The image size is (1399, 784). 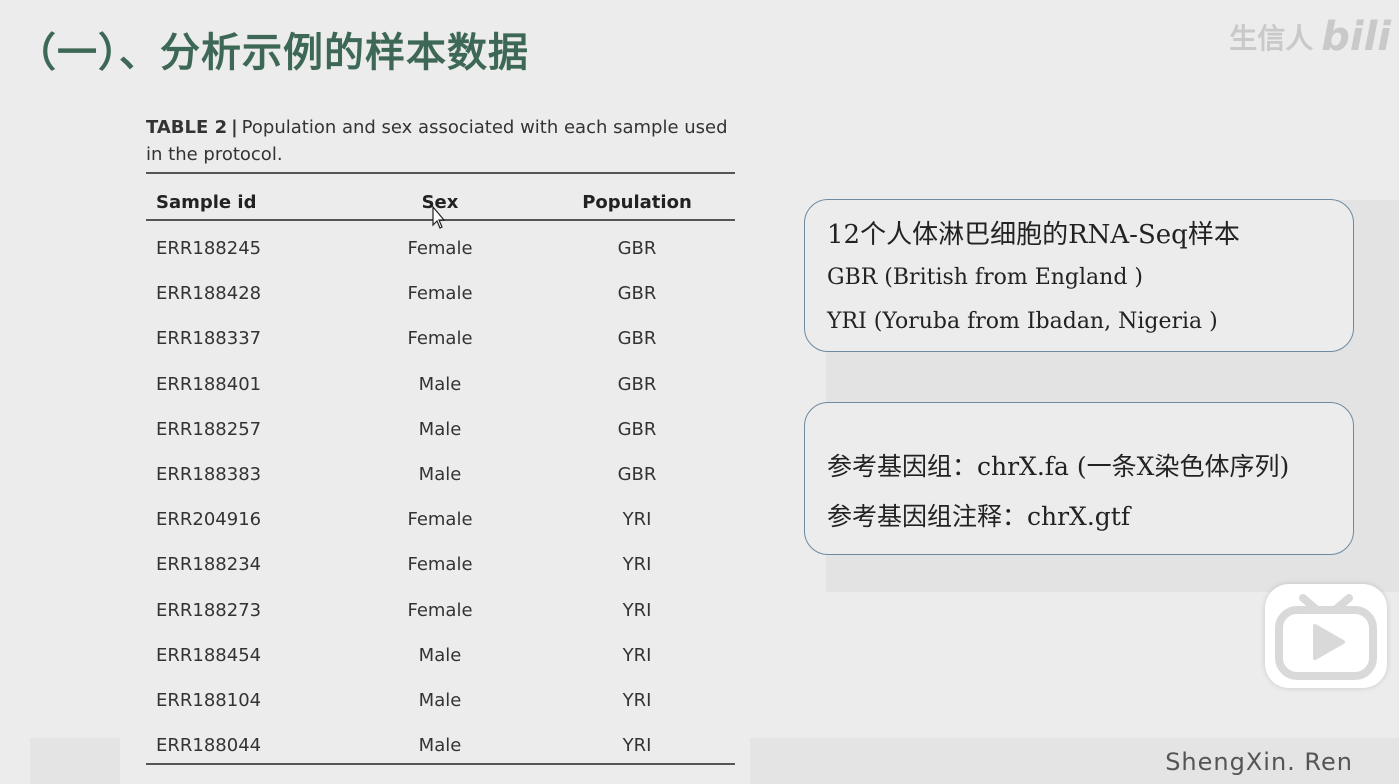 I want to click on cell-sample-id: ERR188428, so click(x=209, y=294).